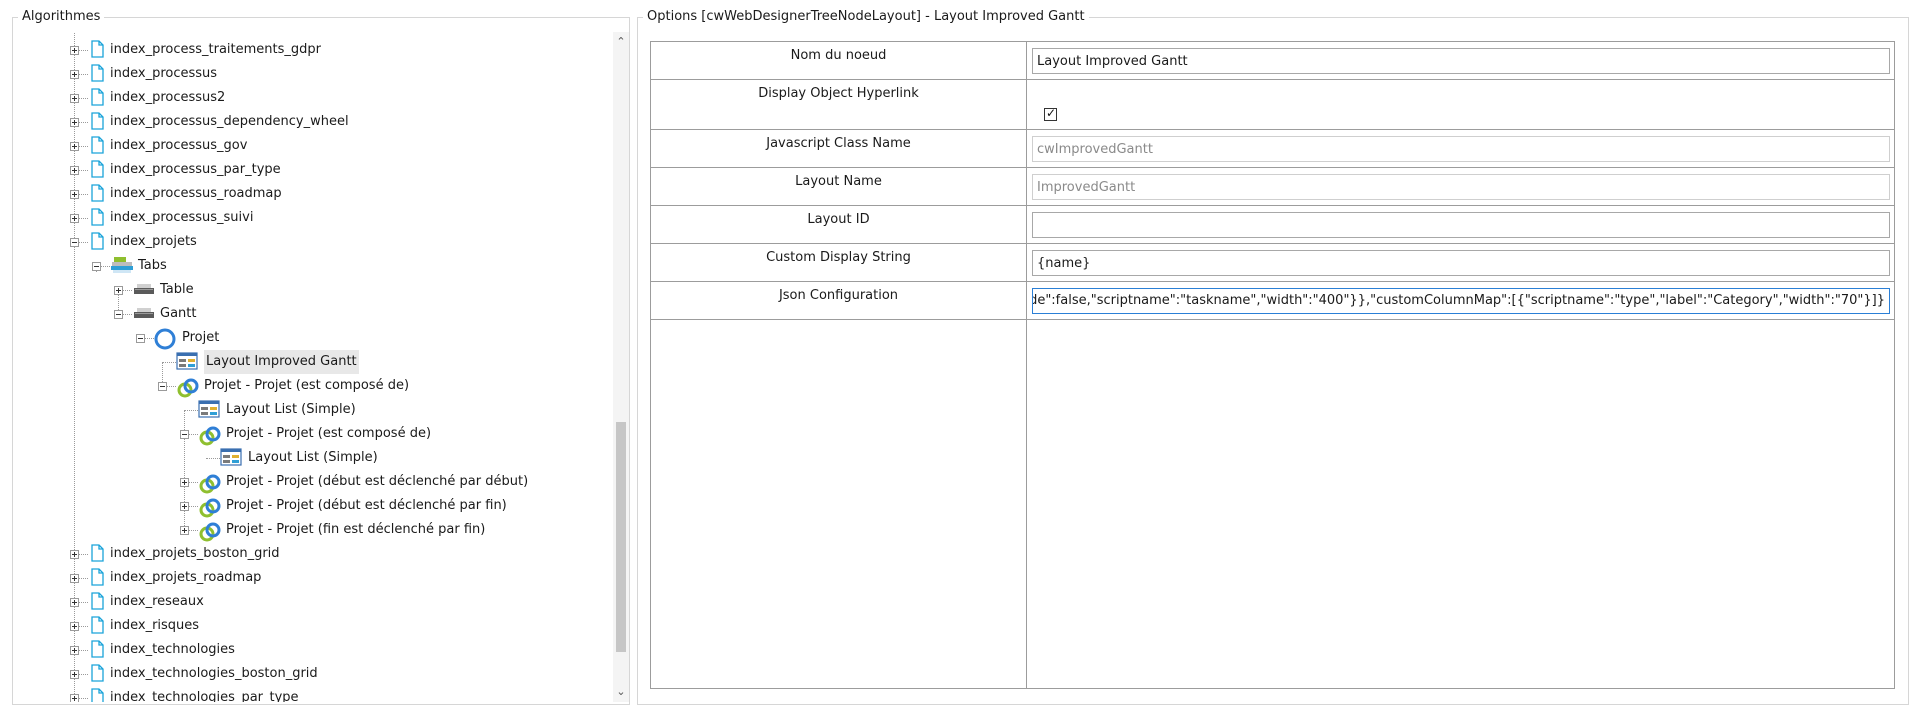 The height and width of the screenshot is (711, 1920). What do you see at coordinates (621, 367) in the screenshot?
I see `tree-scrollbar: ⌃ ⌄` at bounding box center [621, 367].